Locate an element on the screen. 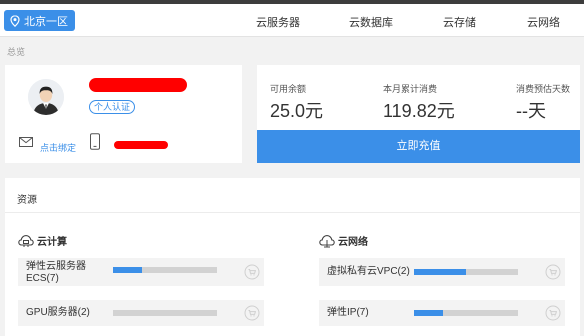 The width and height of the screenshot is (584, 336). email-icon is located at coordinates (26, 142).